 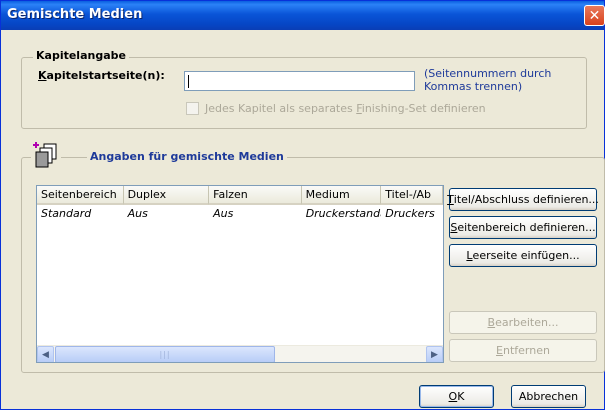 What do you see at coordinates (166, 195) in the screenshot?
I see `col-duplex: Duplex` at bounding box center [166, 195].